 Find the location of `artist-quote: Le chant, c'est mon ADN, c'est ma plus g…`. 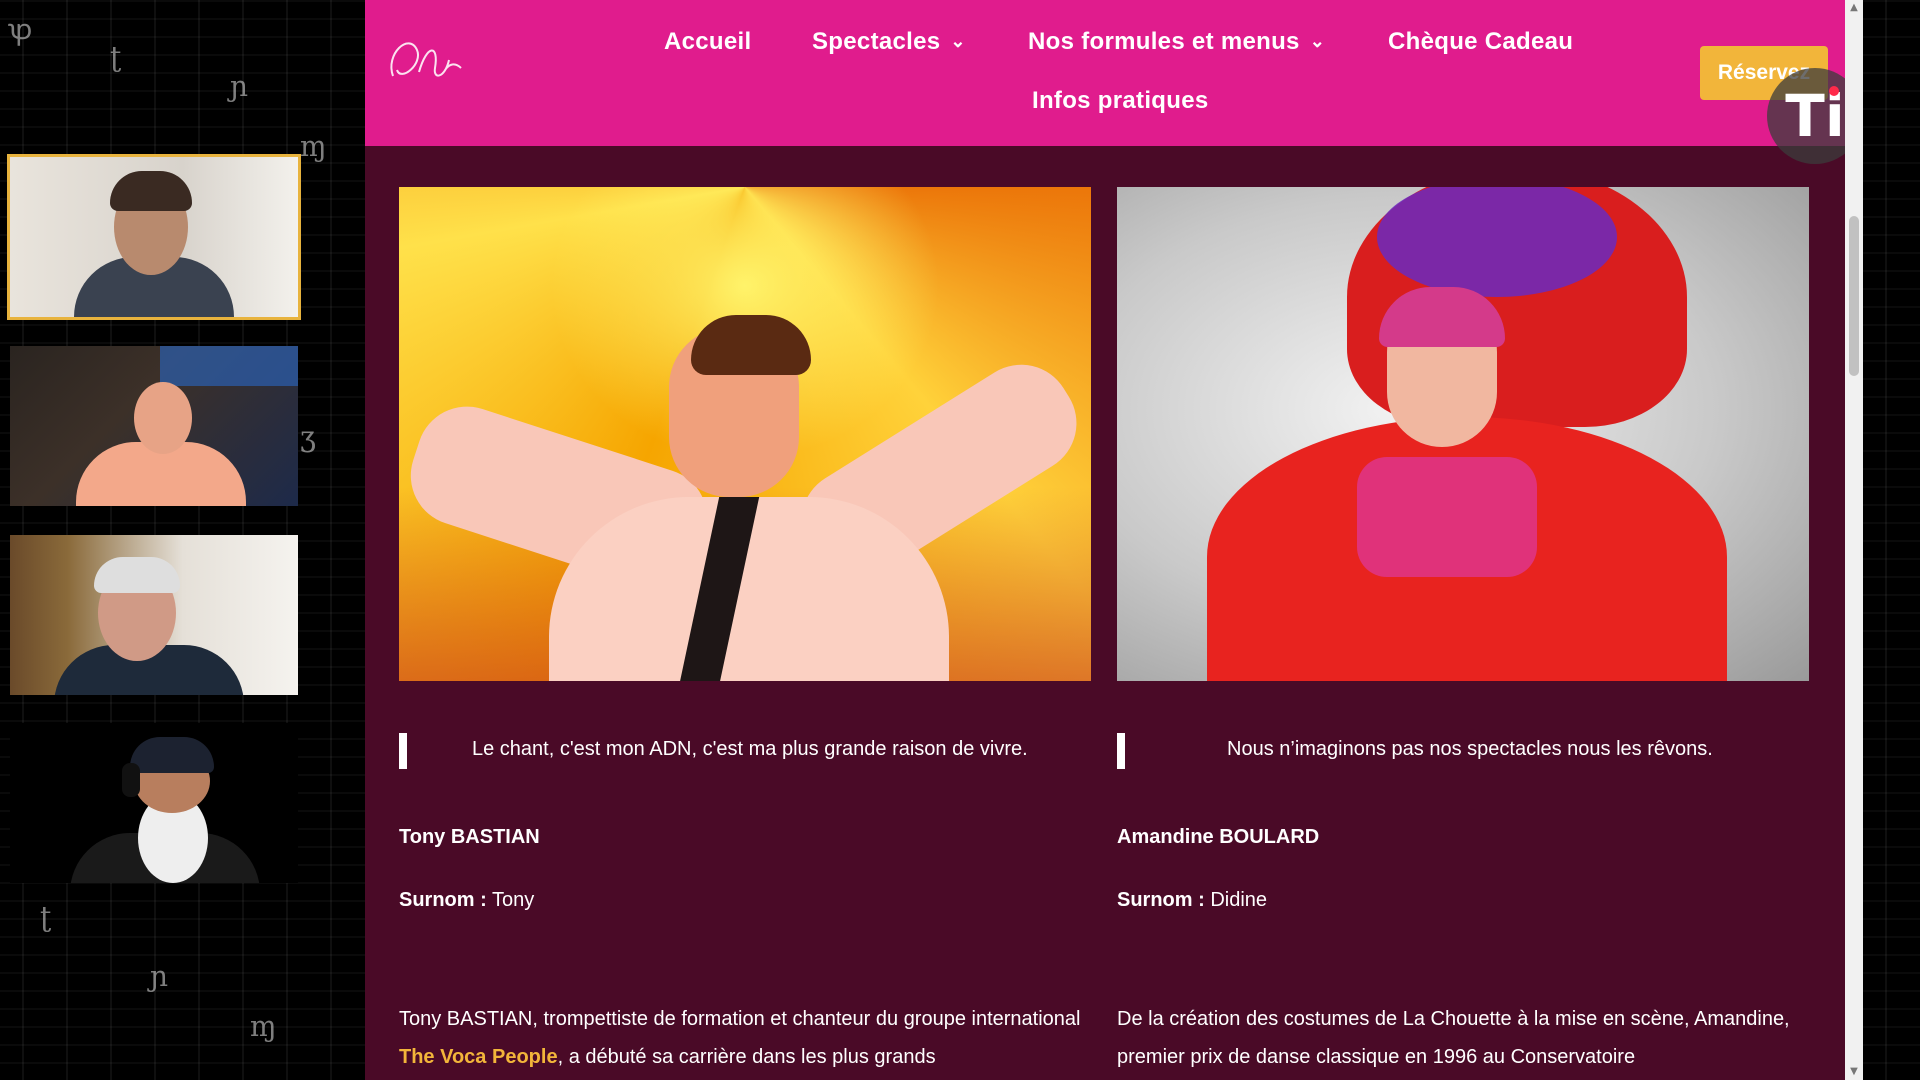

artist-quote: Le chant, c'est mon ADN, c'est ma plus g… is located at coordinates (750, 749).